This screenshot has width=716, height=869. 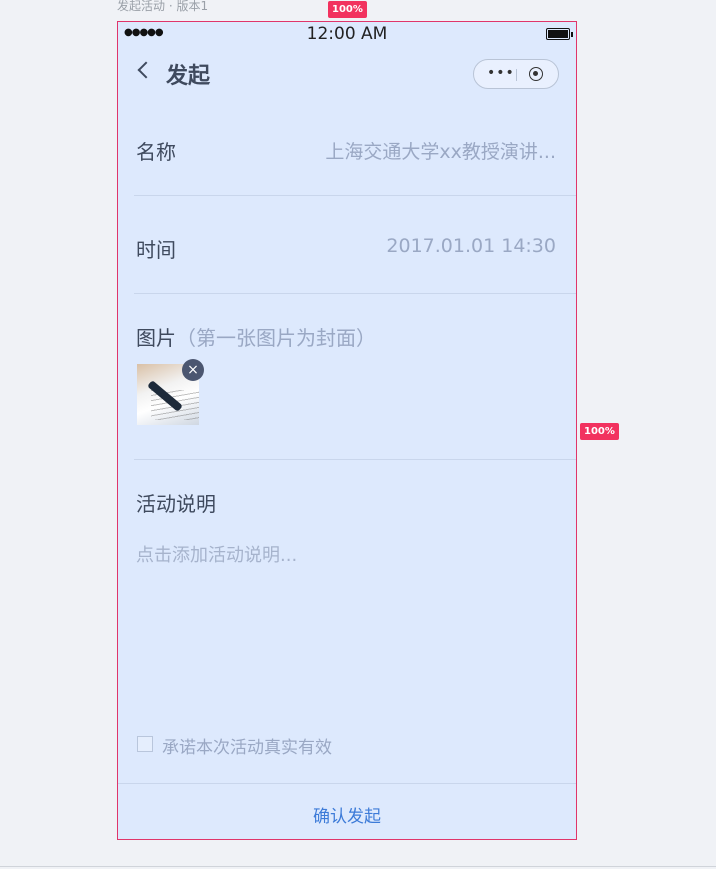 I want to click on navigation-bar: 发起 •••, so click(x=347, y=74).